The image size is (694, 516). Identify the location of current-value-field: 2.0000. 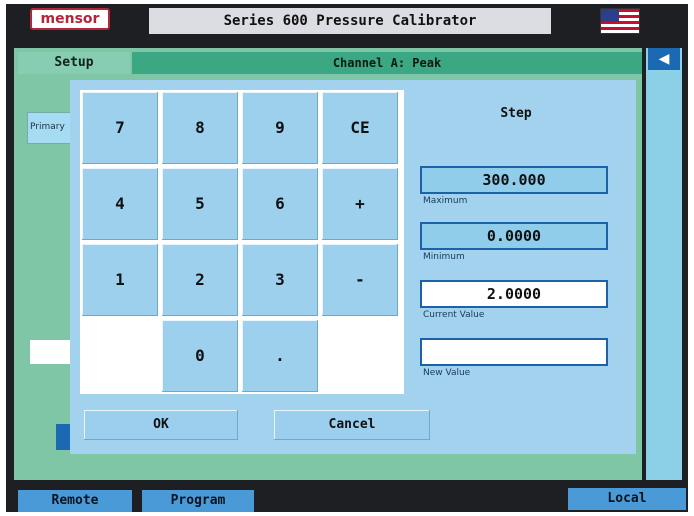
(514, 294).